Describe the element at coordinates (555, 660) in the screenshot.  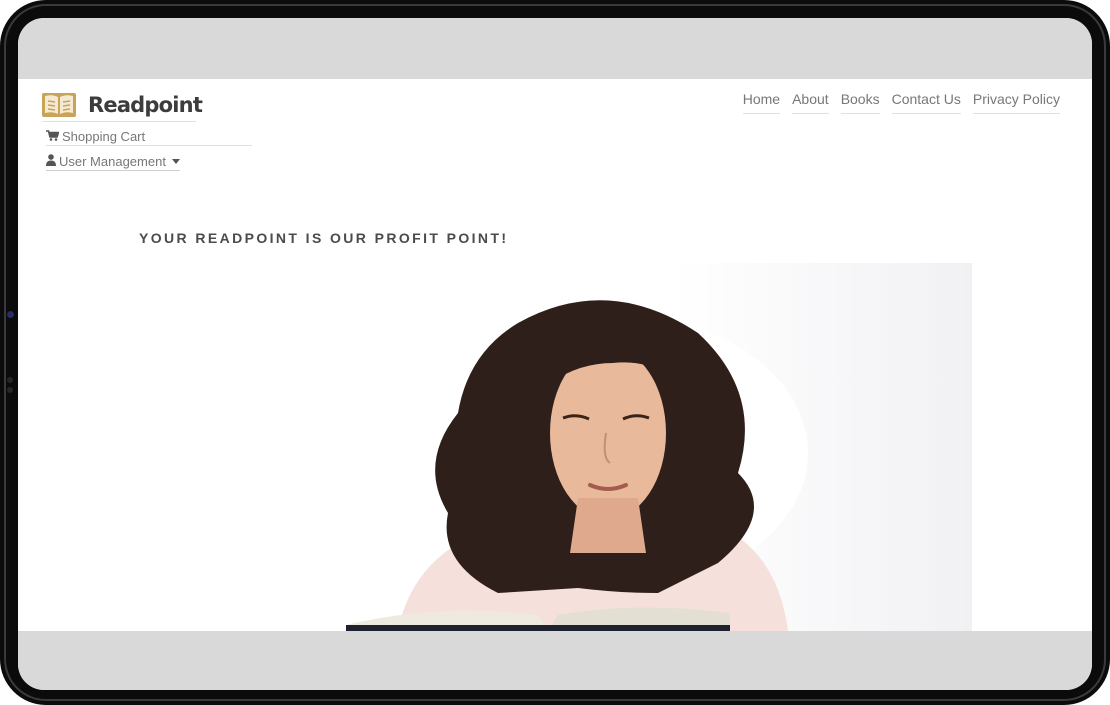
I see `bottom-browser-bar` at that location.